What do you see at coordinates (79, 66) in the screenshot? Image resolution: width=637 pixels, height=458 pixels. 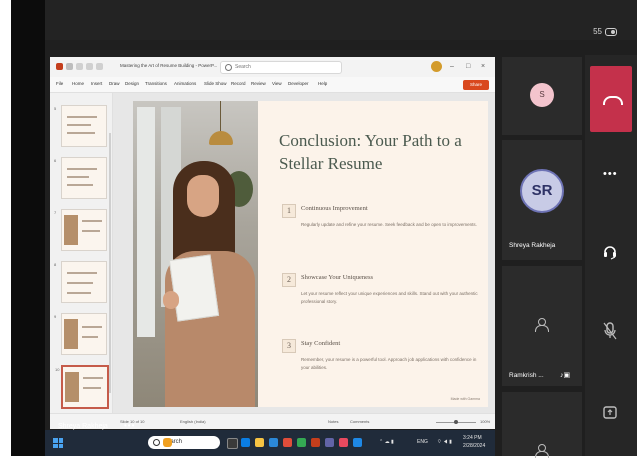 I see `undo-icon` at bounding box center [79, 66].